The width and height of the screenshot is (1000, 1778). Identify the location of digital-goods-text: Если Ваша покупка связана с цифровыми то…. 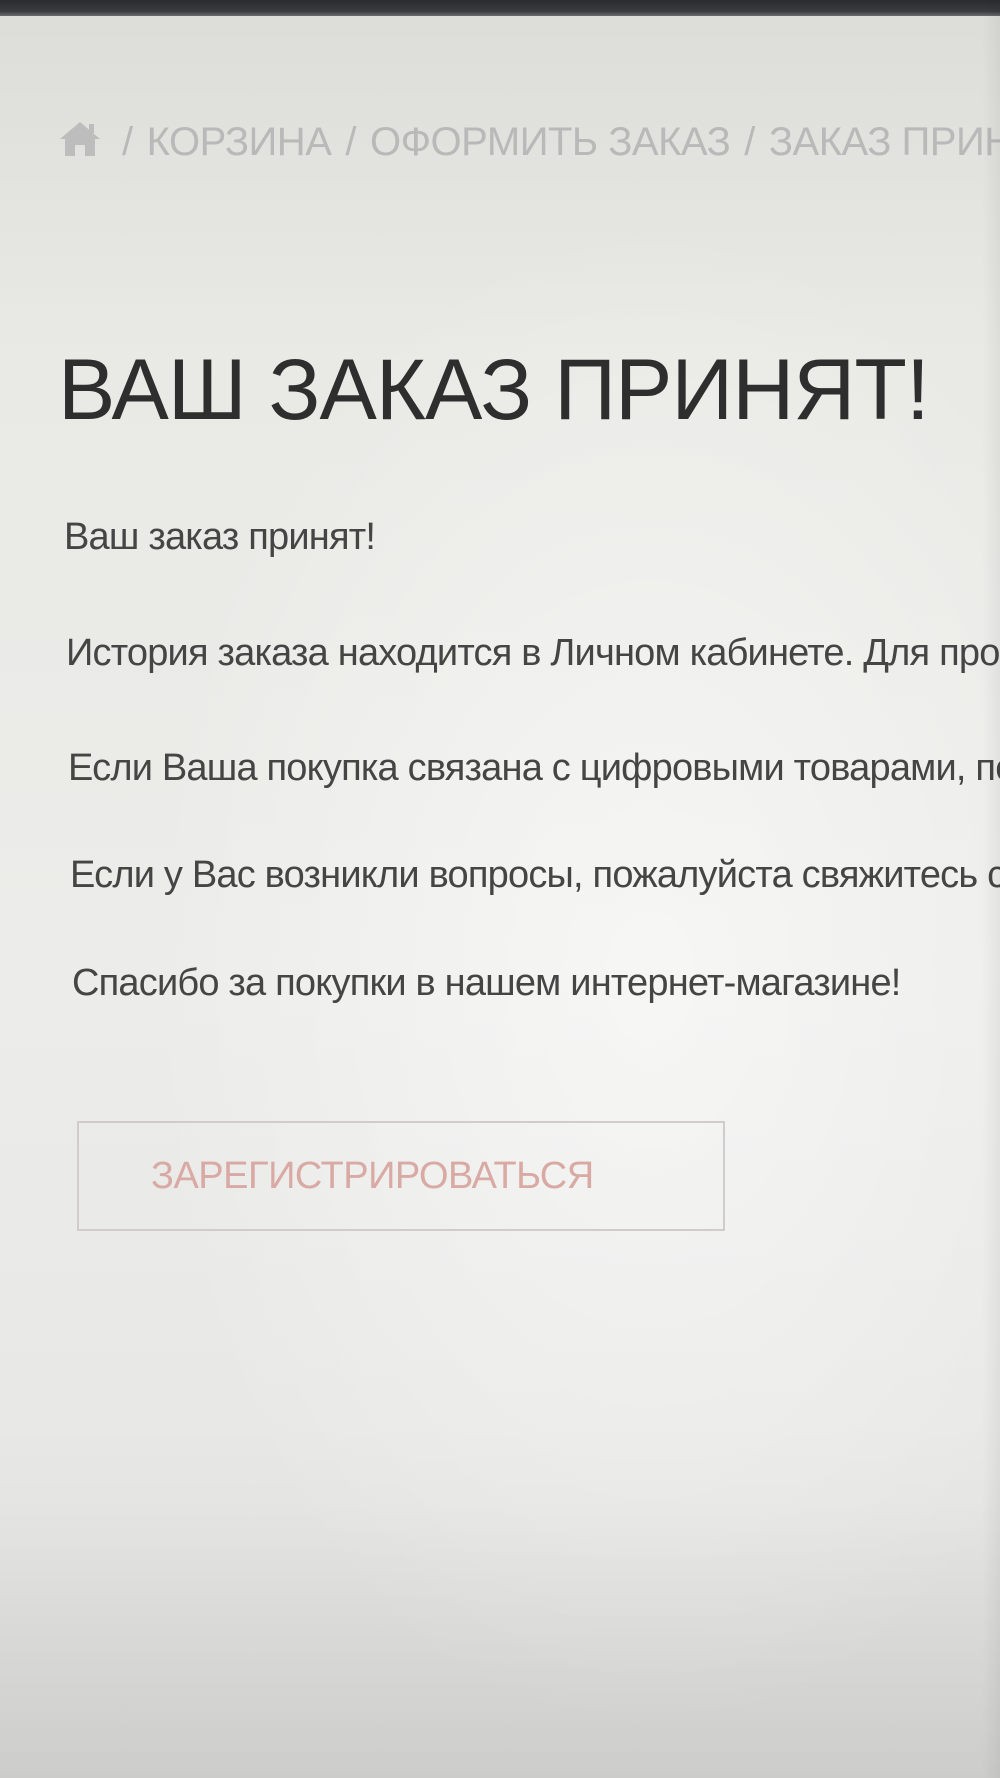
(534, 768).